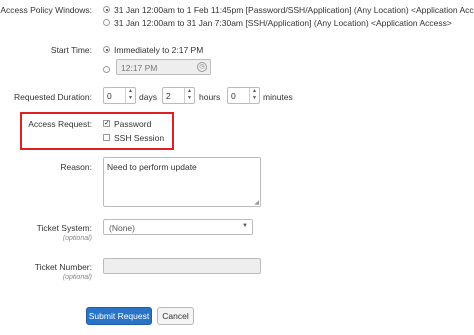  I want to click on clock-icon: ◷, so click(202, 67).